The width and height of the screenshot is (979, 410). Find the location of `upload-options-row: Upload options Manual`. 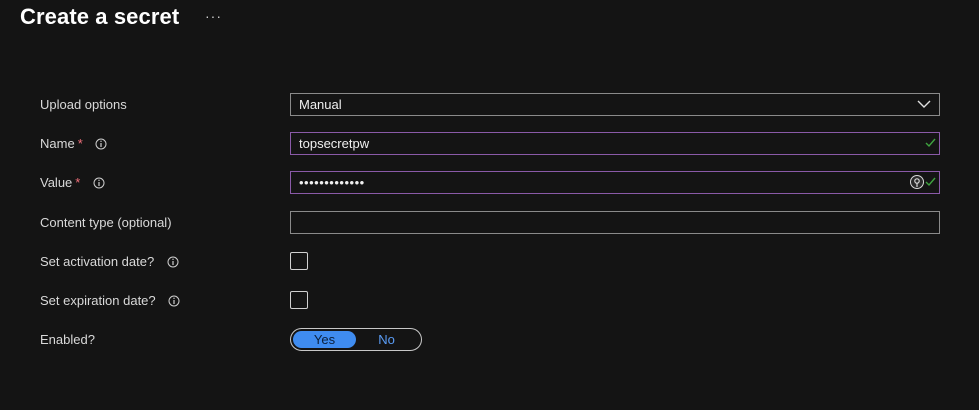

upload-options-row: Upload options Manual is located at coordinates (490, 105).